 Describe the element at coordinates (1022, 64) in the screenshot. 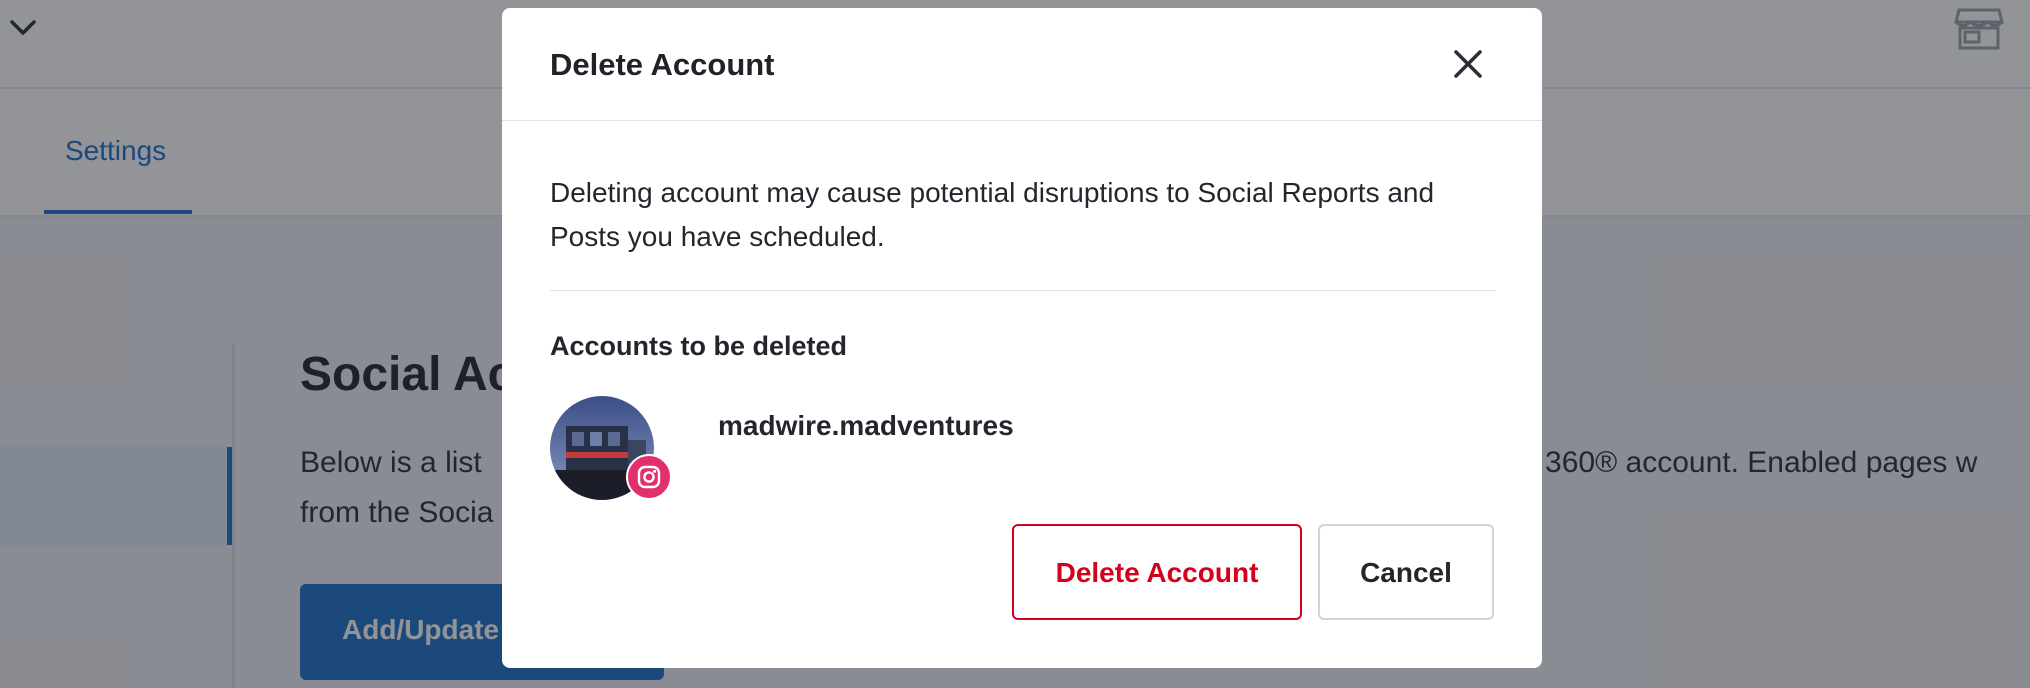

I see `dialog-header: Delete Account` at that location.